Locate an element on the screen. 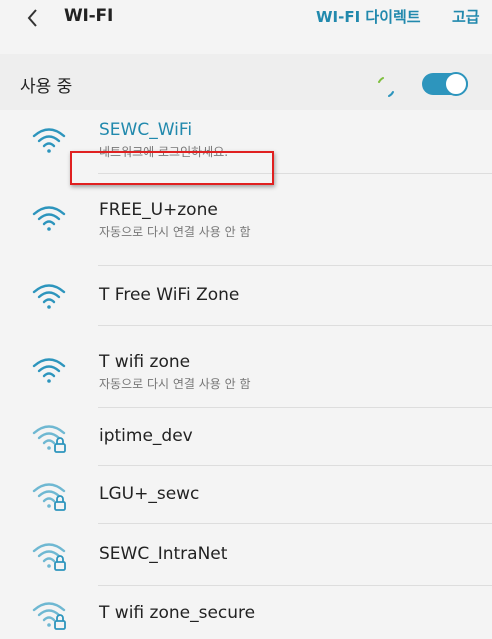 Image resolution: width=492 pixels, height=639 pixels. network-row: T Free WiFi Zone is located at coordinates (246, 296).